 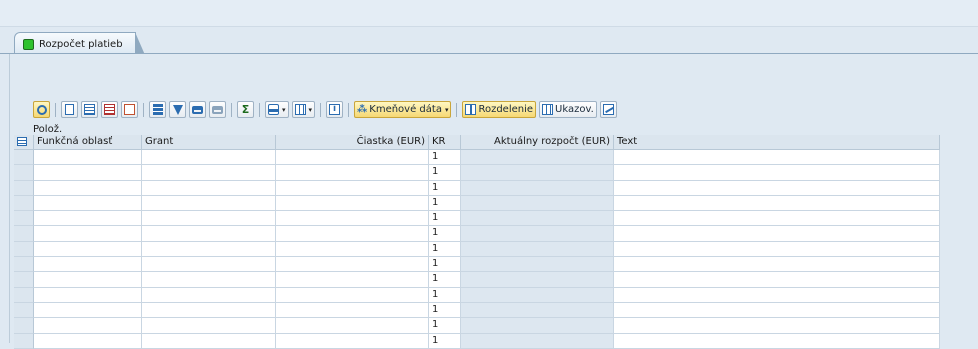 What do you see at coordinates (608, 109) in the screenshot?
I see `chart-button` at bounding box center [608, 109].